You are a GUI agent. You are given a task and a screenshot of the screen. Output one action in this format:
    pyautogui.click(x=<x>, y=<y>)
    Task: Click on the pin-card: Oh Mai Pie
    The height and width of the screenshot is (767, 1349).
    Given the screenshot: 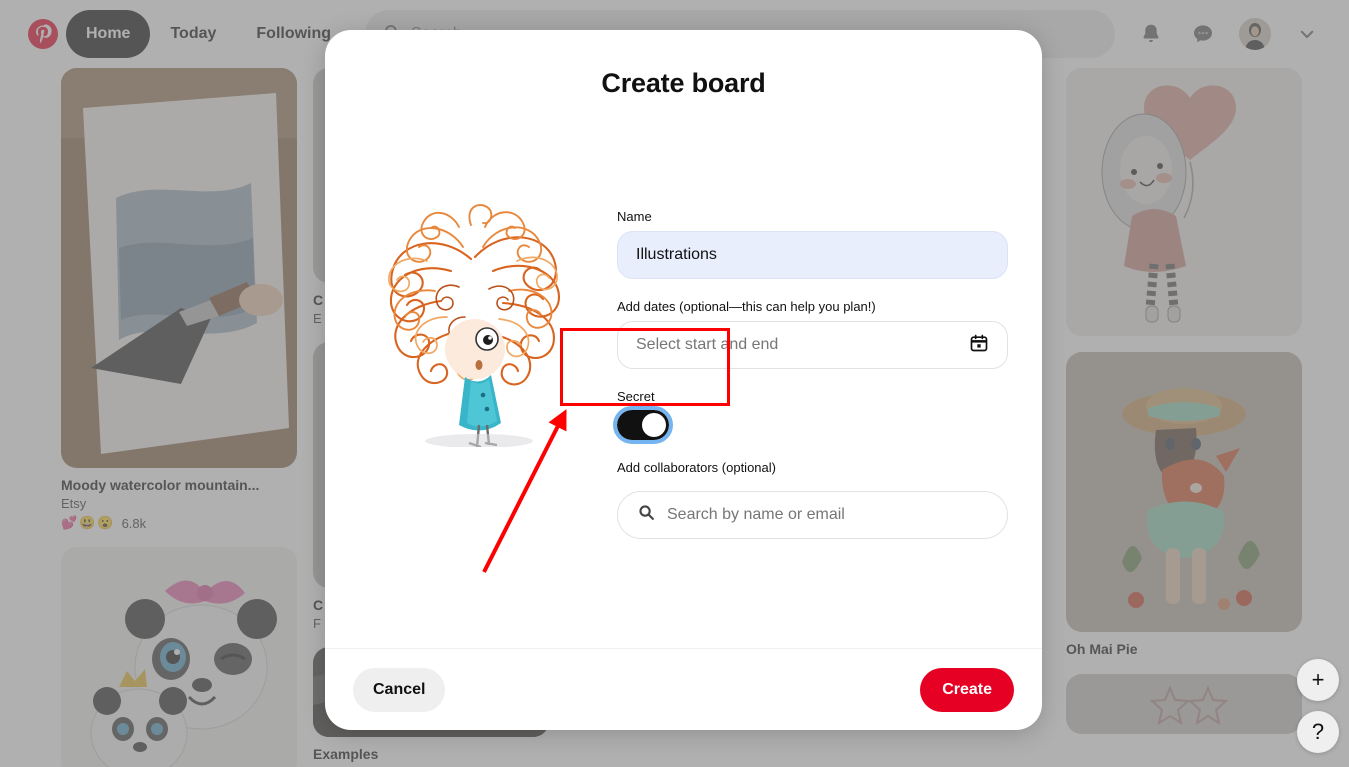 What is the action you would take?
    pyautogui.click(x=1184, y=505)
    